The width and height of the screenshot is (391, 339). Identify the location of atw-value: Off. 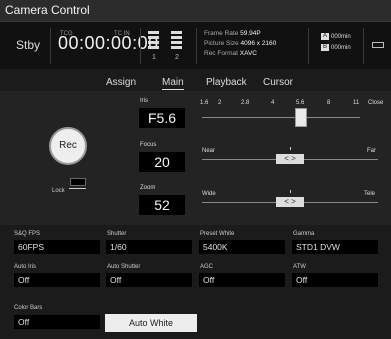
(335, 280).